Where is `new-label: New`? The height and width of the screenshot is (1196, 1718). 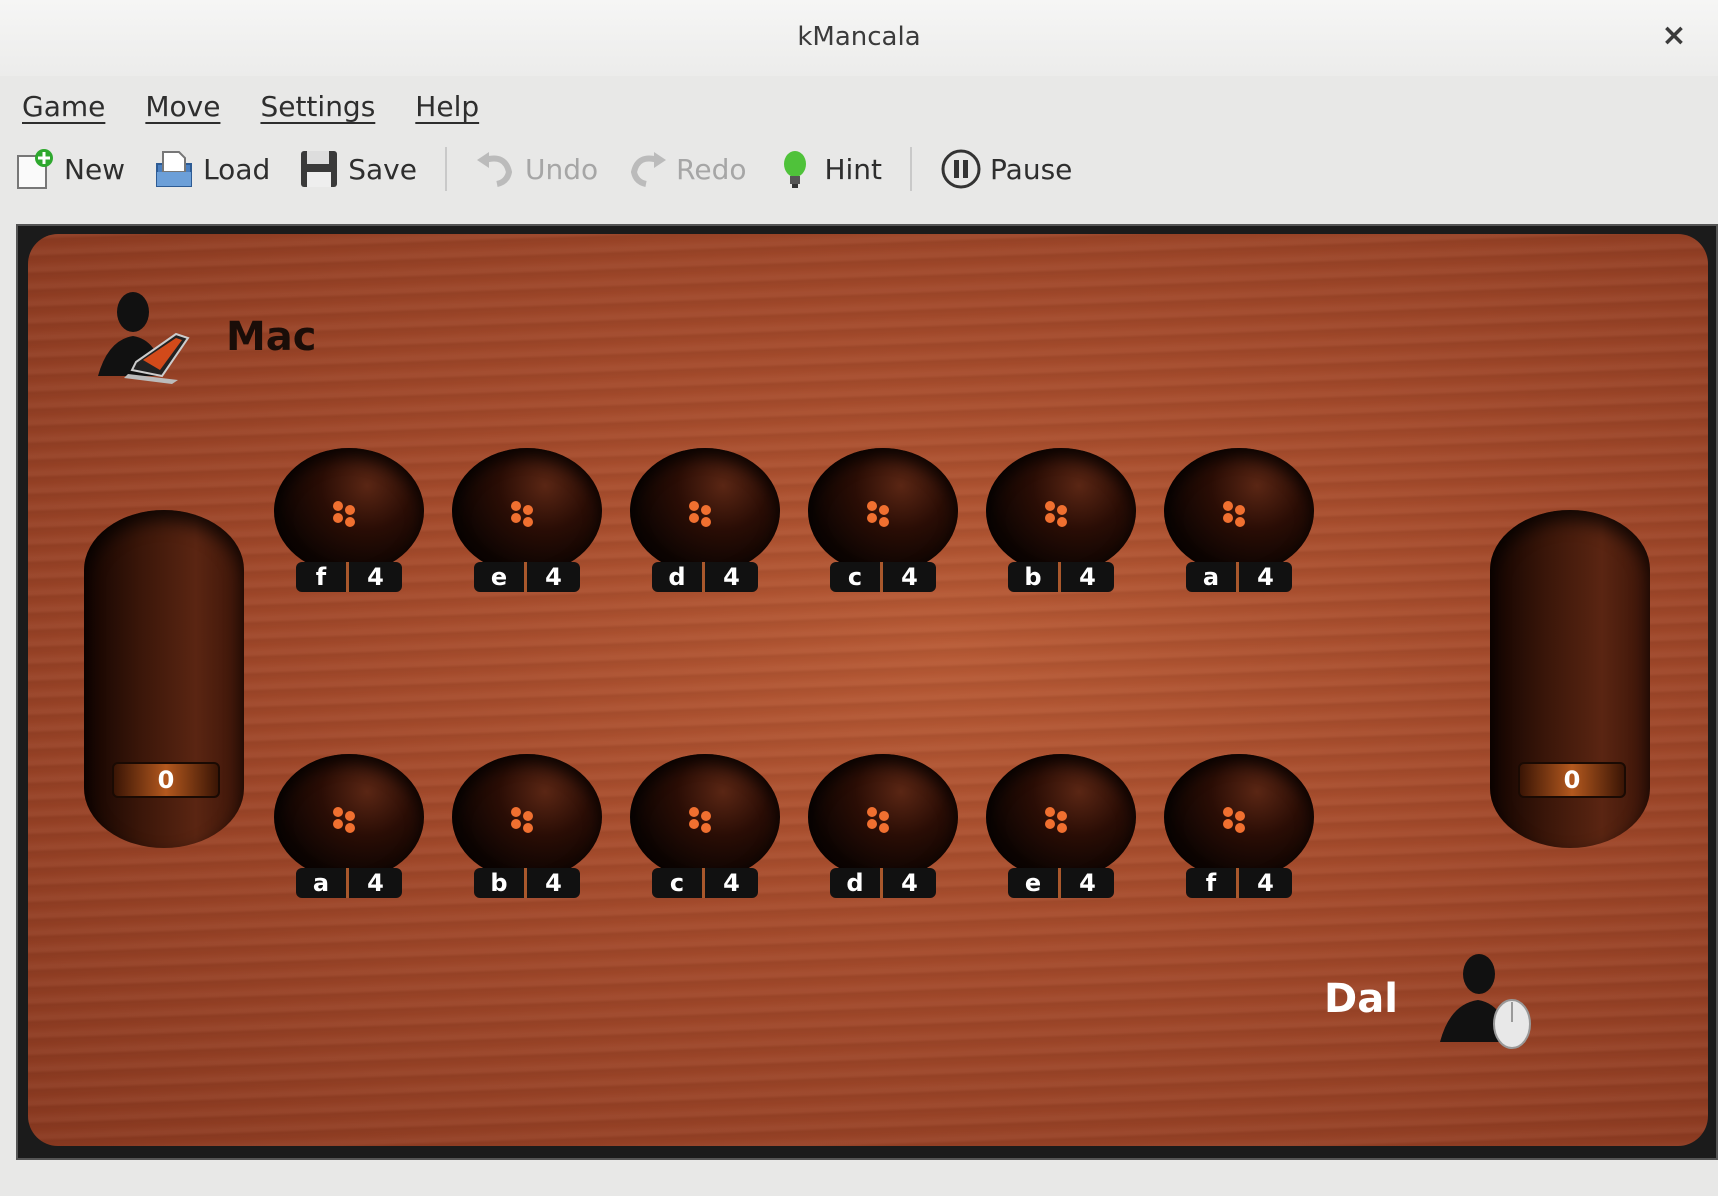 new-label: New is located at coordinates (95, 169).